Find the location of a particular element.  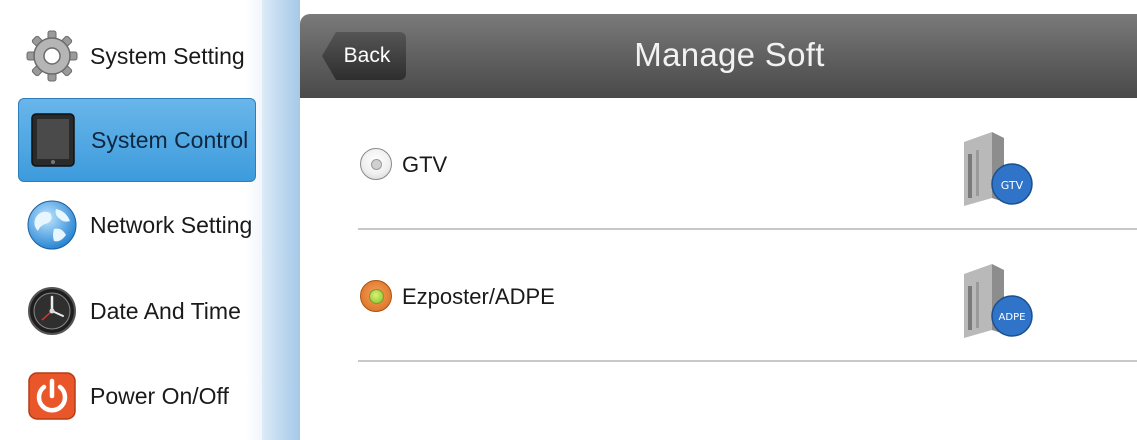

radio-button-ezposter-adpe is located at coordinates (376, 296).